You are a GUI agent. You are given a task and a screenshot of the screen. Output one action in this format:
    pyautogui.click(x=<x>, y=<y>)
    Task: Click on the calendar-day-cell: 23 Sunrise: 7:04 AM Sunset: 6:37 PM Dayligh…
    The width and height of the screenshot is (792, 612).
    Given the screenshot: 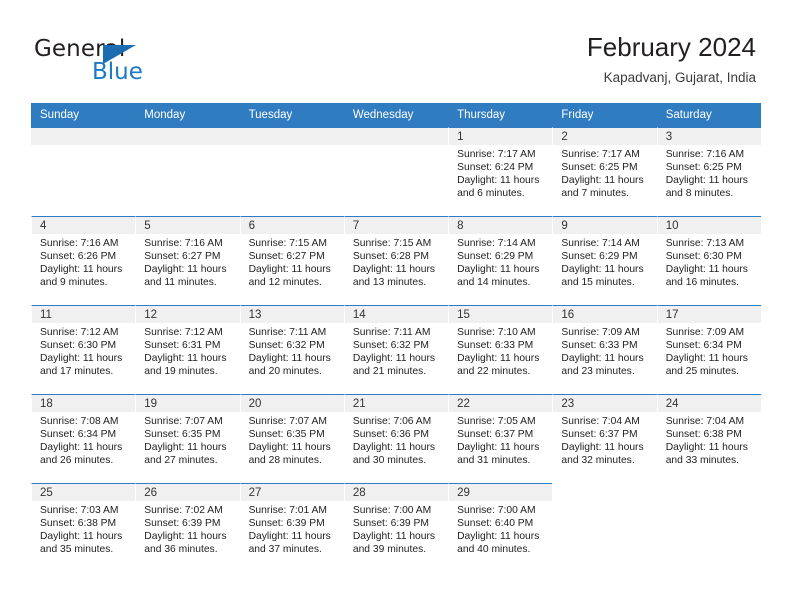 What is the action you would take?
    pyautogui.click(x=604, y=438)
    